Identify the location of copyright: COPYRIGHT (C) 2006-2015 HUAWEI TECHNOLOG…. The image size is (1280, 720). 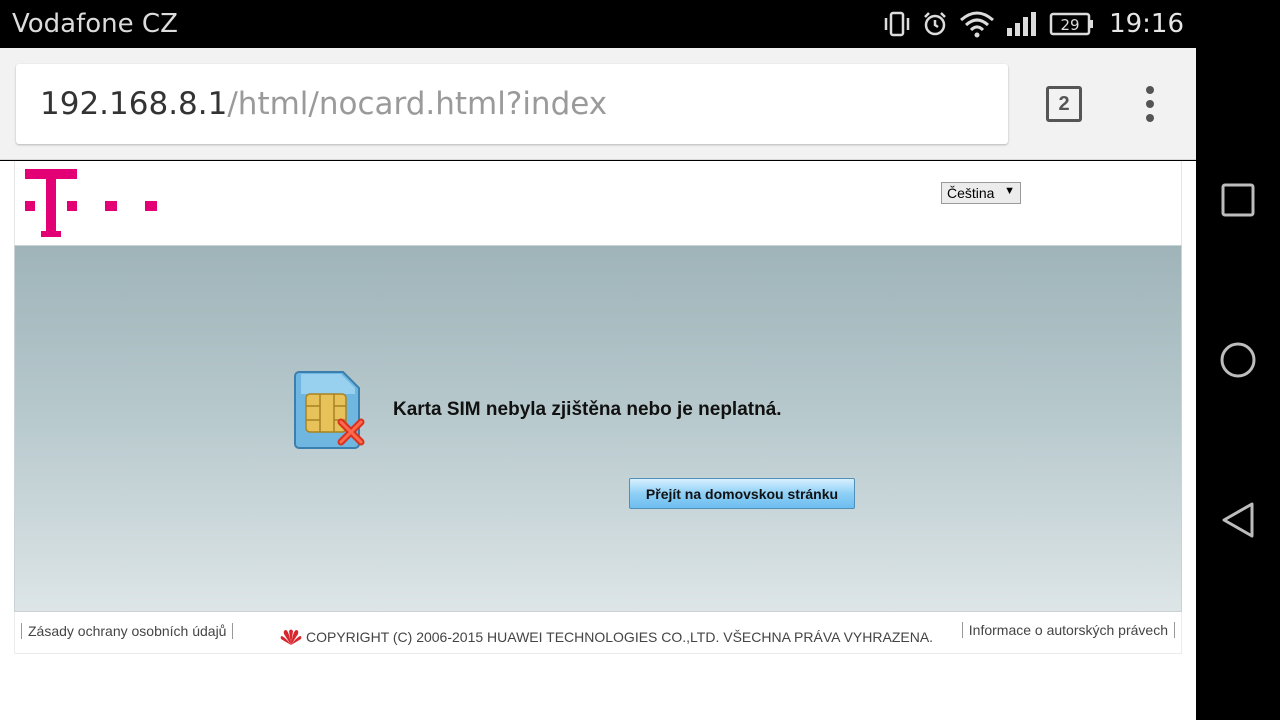
(606, 637).